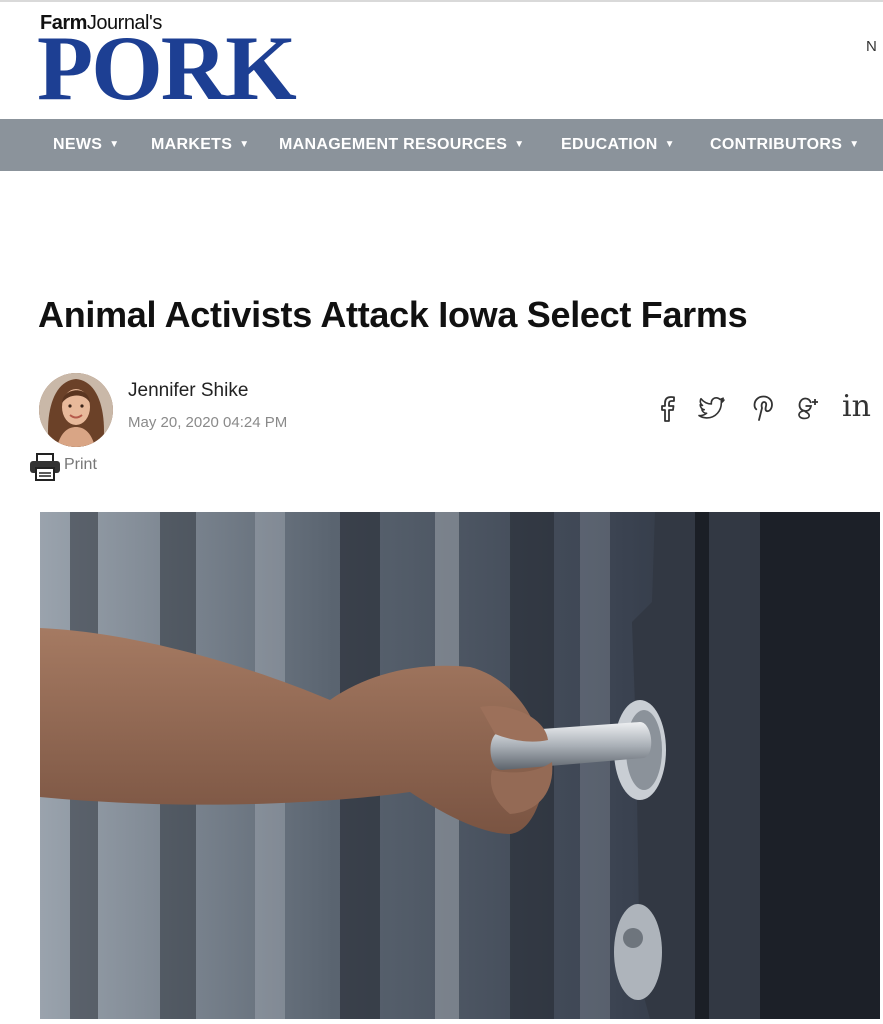 This screenshot has height=1024, width=883. I want to click on logo-title: PORK, so click(167, 68).